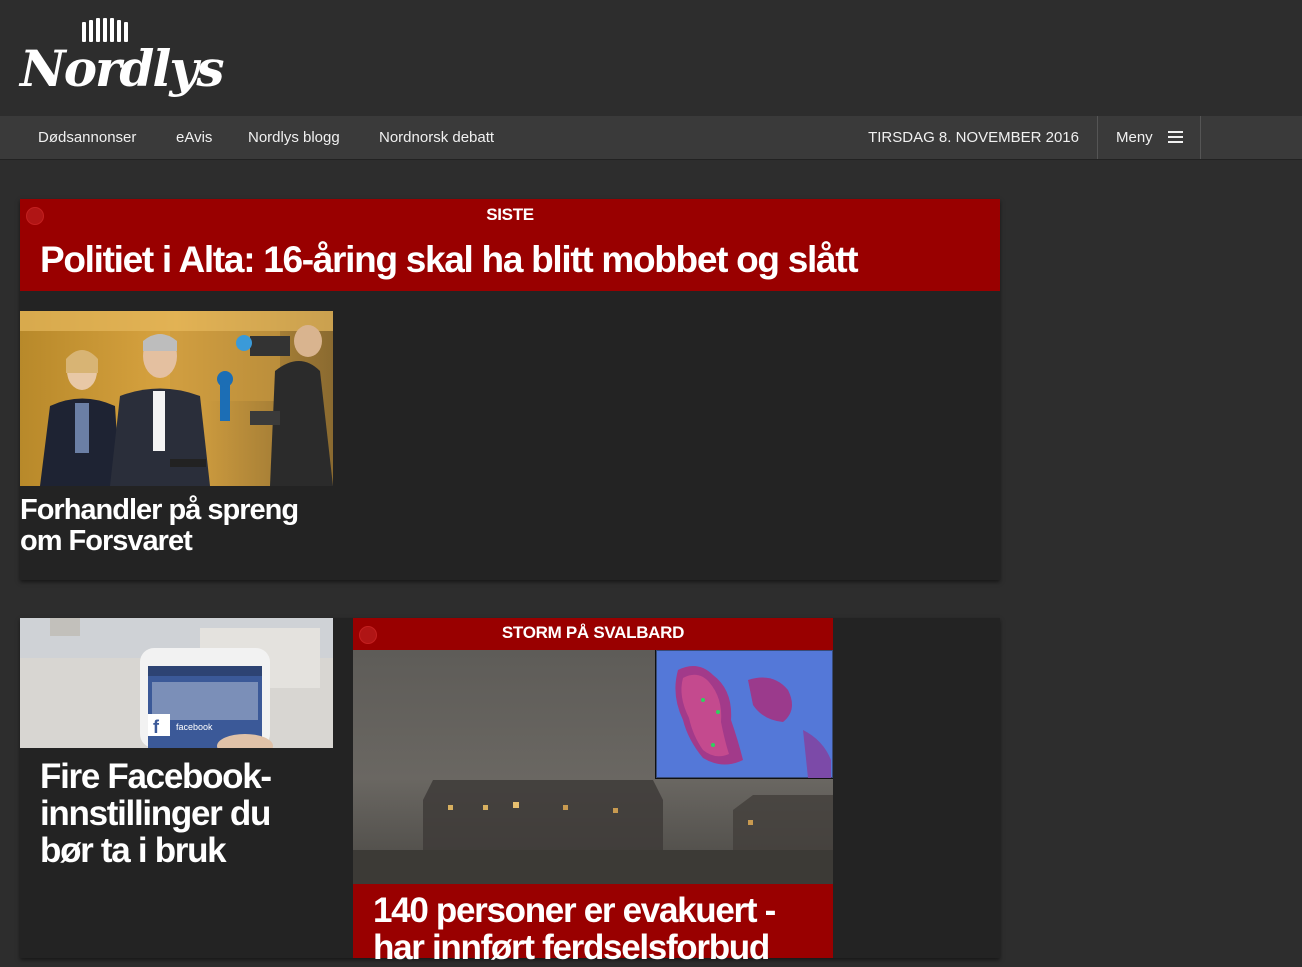 The width and height of the screenshot is (1302, 967). I want to click on menu-button: Meny, so click(1149, 137).